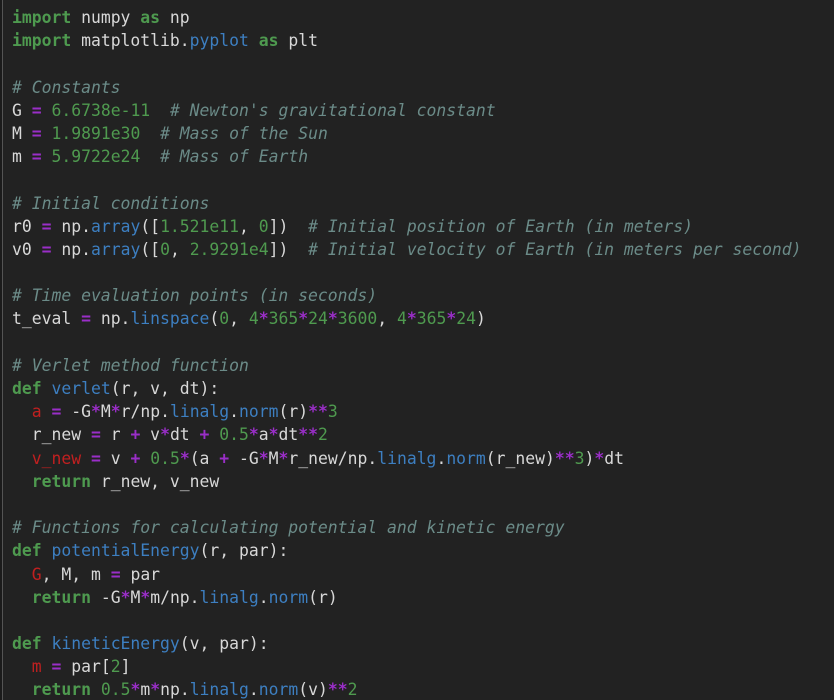  I want to click on code-token: np., so click(110, 319).